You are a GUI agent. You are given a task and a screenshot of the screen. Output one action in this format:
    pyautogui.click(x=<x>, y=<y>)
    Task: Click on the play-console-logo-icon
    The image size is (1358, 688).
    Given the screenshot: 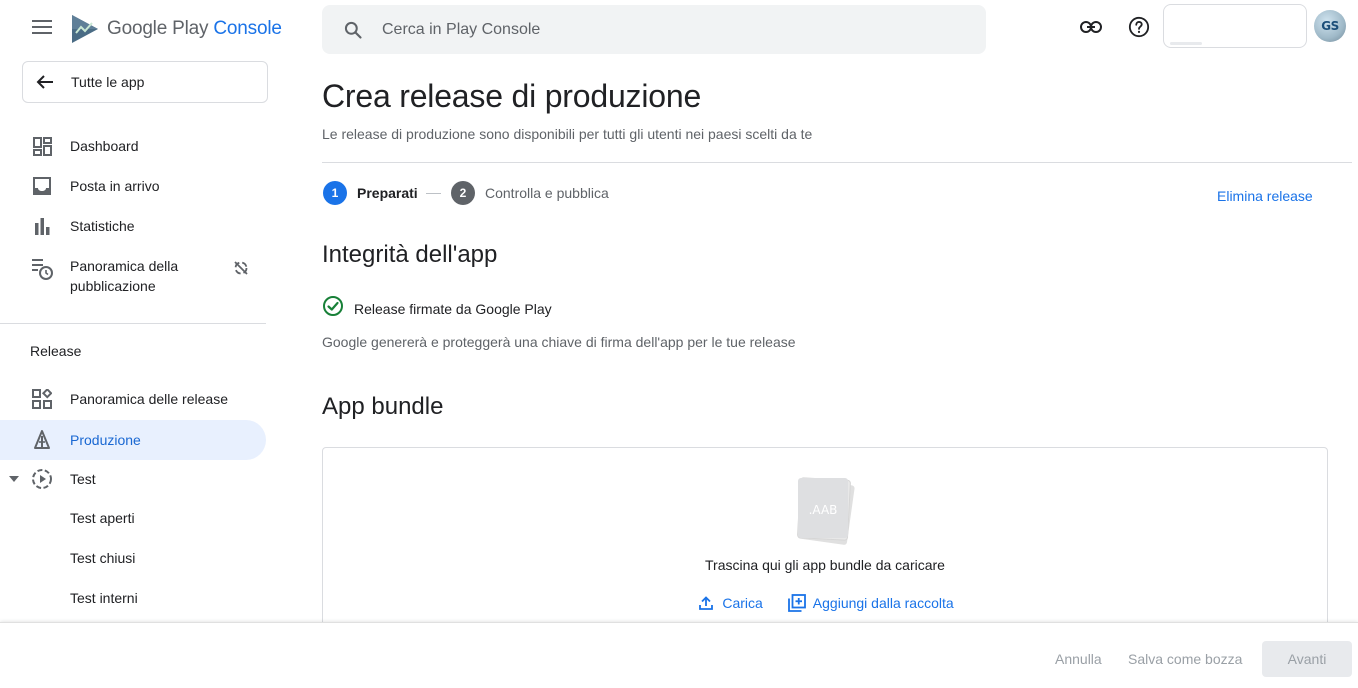 What is the action you would take?
    pyautogui.click(x=85, y=29)
    